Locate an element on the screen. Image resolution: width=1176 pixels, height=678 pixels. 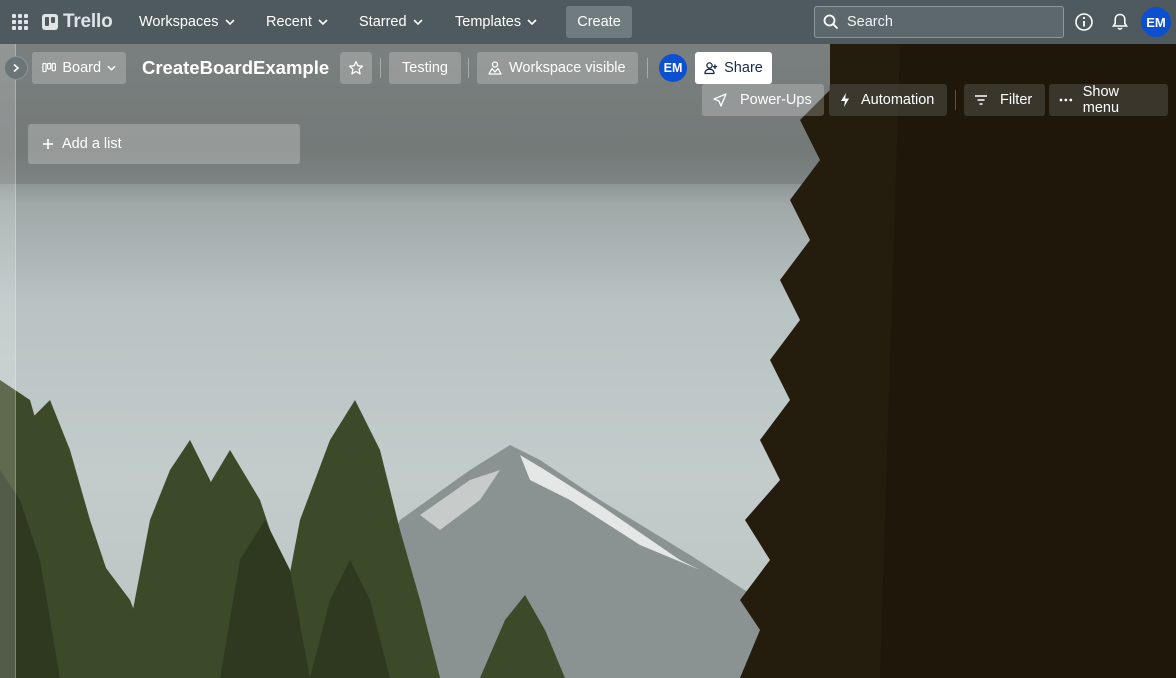
starred-menu: Starred is located at coordinates (391, 22).